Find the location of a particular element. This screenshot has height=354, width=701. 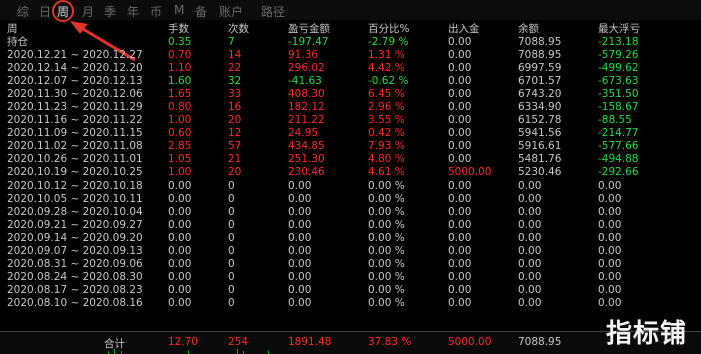

cell-pnl: 251.30 is located at coordinates (306, 159).